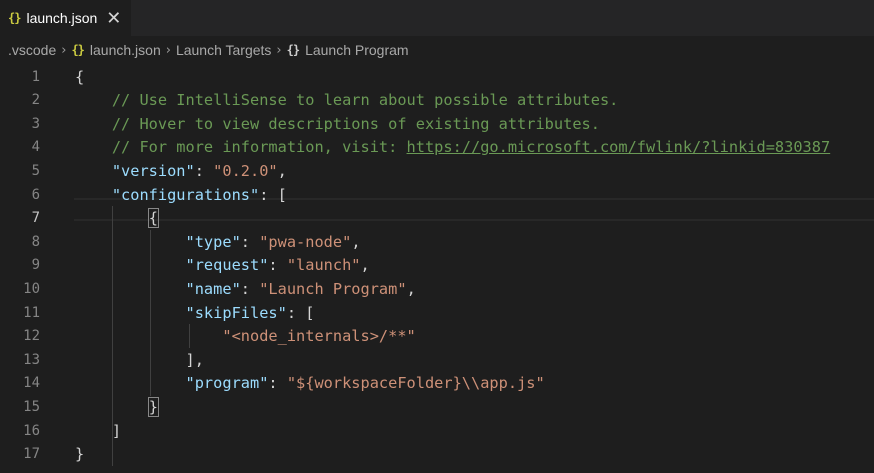  What do you see at coordinates (35, 218) in the screenshot?
I see `line-number: 7` at bounding box center [35, 218].